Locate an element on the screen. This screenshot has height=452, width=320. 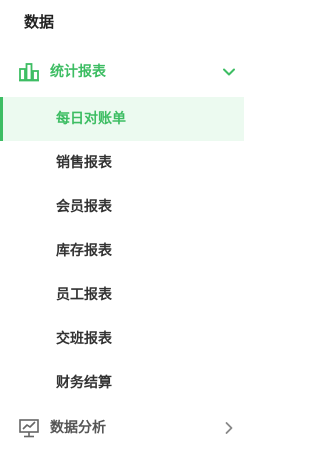
menu-item-inventory-report: 库存报表 is located at coordinates (122, 251).